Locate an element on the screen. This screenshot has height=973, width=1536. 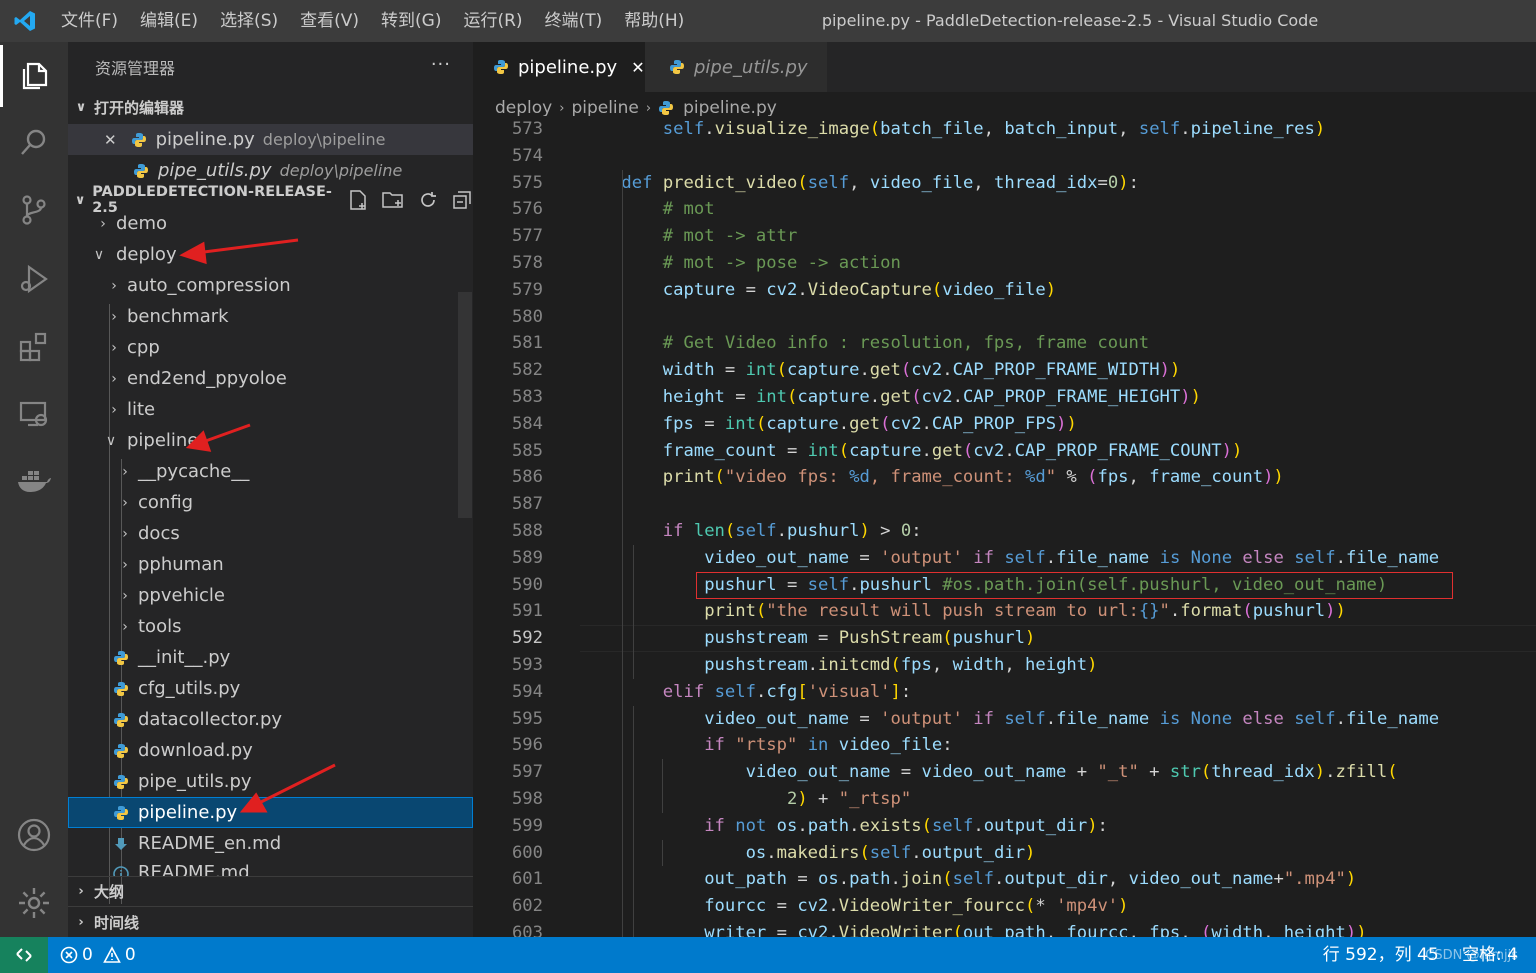
arrow-pipeline-py is located at coordinates (295, 785).